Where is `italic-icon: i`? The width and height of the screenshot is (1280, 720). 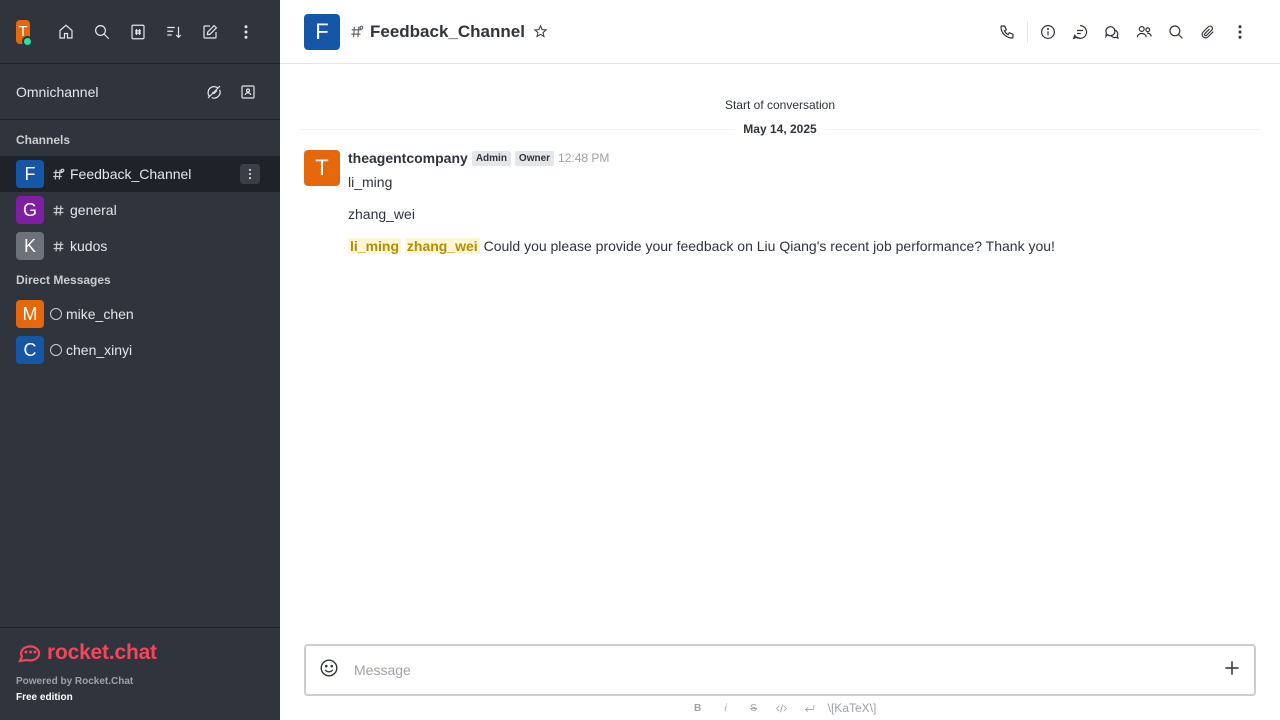
italic-icon: i is located at coordinates (725, 708).